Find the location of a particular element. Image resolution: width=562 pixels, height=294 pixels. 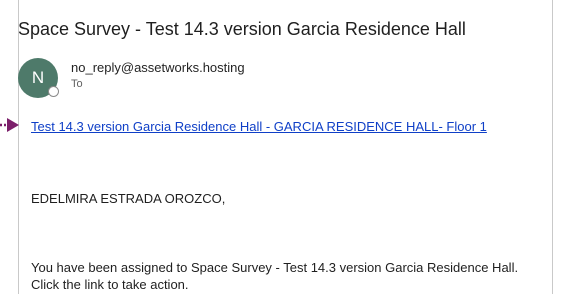

body-line-instruction: Click the link to take action. is located at coordinates (110, 284).